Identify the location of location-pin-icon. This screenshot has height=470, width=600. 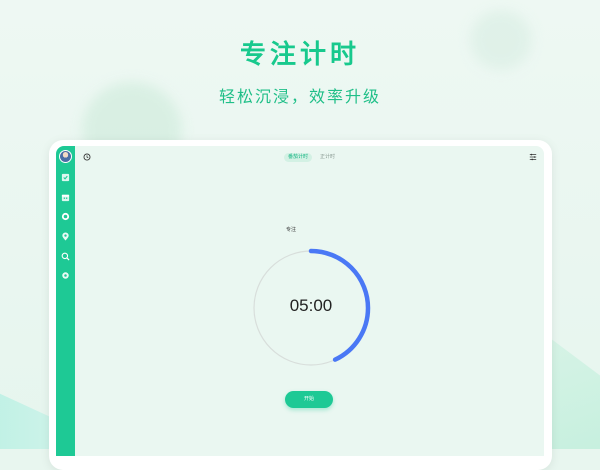
(65, 236).